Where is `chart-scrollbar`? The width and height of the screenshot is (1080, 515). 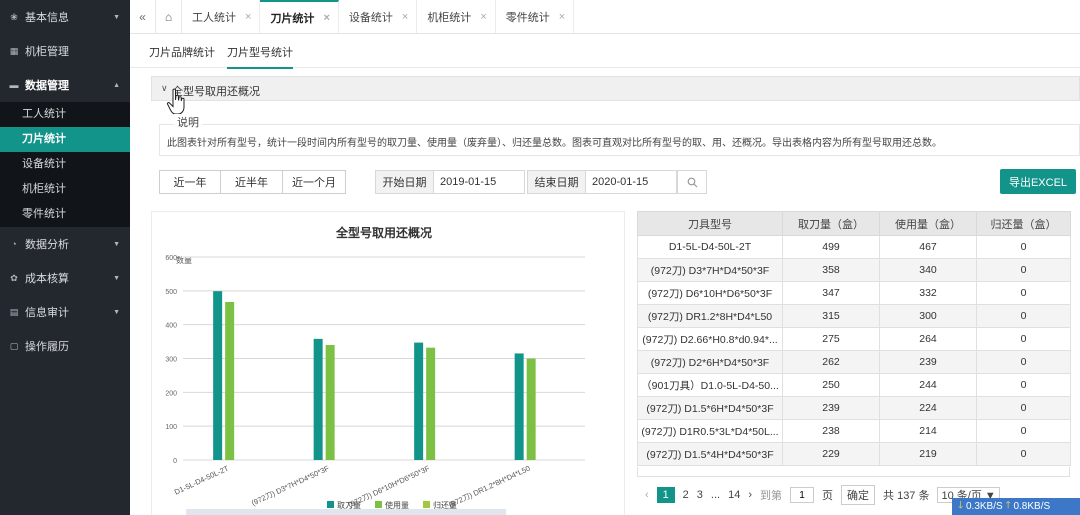
chart-scrollbar is located at coordinates (346, 512).